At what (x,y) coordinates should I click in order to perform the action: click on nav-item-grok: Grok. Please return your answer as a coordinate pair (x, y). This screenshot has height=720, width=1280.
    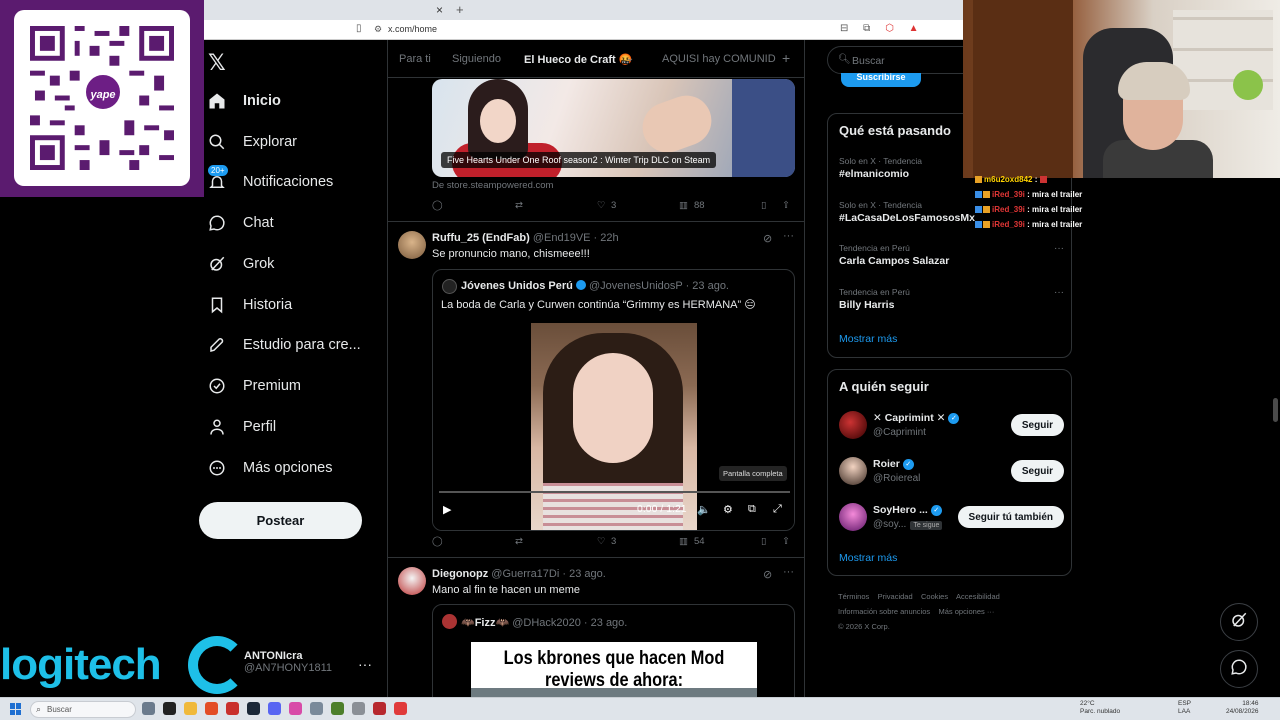
    Looking at the image, I should click on (241, 264).